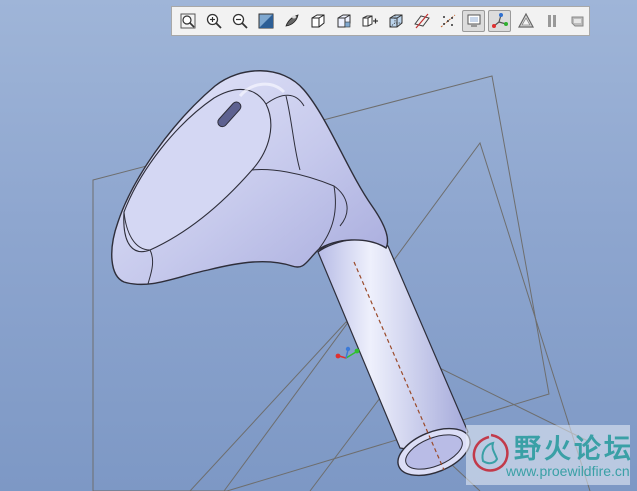  I want to click on wireframe-icon, so click(395, 21).